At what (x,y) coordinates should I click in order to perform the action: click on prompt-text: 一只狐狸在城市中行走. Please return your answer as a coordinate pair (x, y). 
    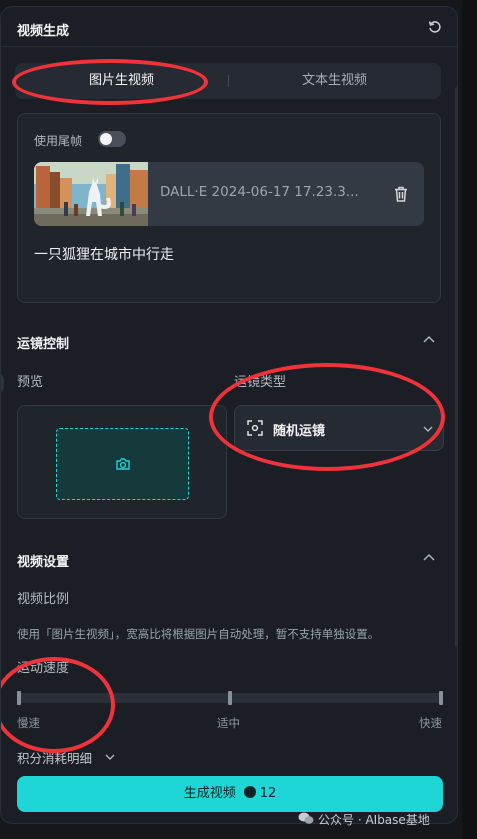
    Looking at the image, I should click on (104, 254).